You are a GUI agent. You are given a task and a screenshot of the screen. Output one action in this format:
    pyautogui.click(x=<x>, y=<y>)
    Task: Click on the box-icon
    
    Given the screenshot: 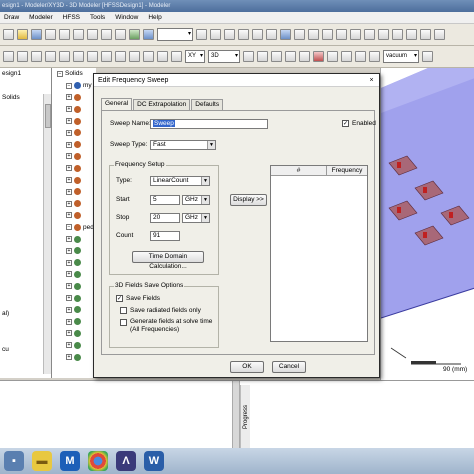 What is the action you would take?
    pyautogui.click(x=120, y=56)
    